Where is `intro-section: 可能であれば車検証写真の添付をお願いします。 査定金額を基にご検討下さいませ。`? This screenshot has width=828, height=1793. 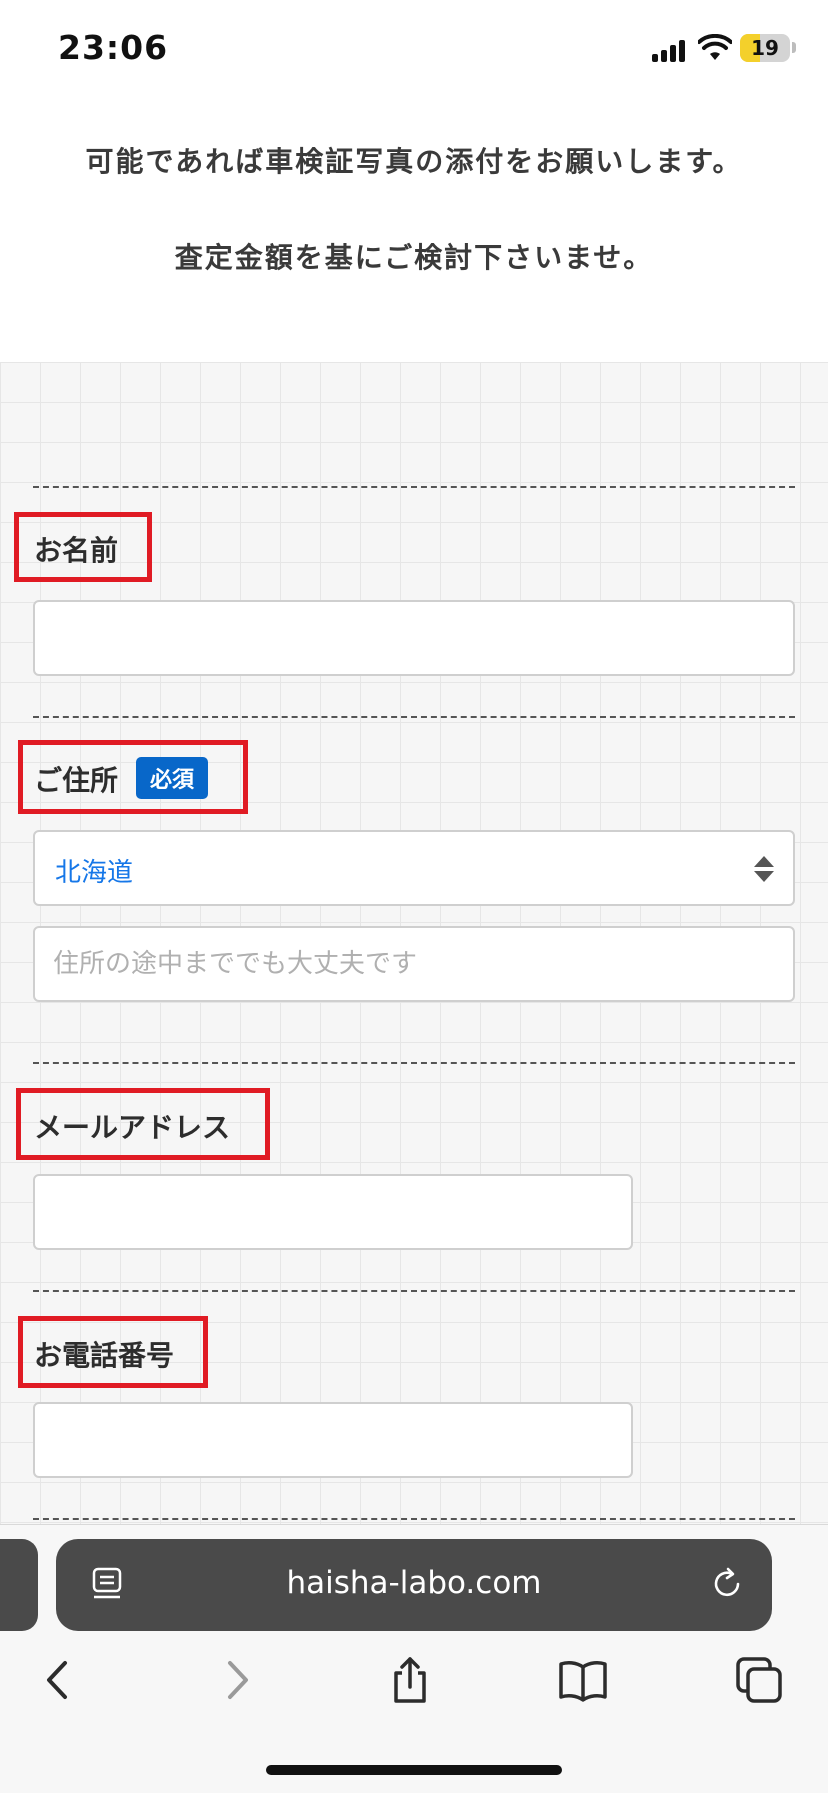 intro-section: 可能であれば車検証写真の添付をお願いします。 査定金額を基にご検討下さいませ。 is located at coordinates (414, 231).